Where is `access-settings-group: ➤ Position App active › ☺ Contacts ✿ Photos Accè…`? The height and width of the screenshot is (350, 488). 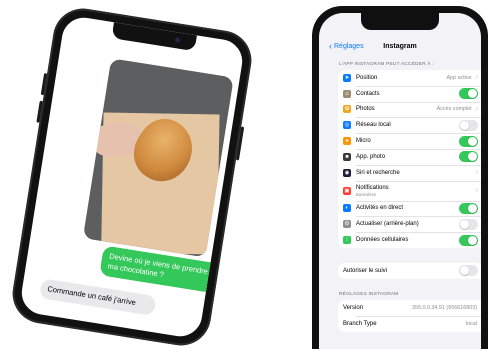
access-settings-group: ➤ Position App active › ☺ Contacts ✿ Photos Accè… is located at coordinates (409, 159).